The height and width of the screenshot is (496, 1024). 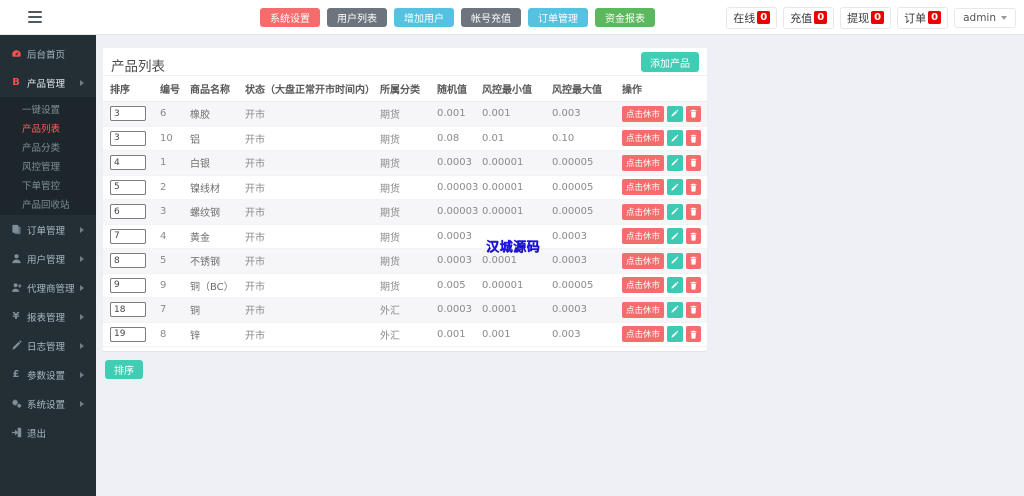 I want to click on risk-min-cell: 0.0001, so click(x=499, y=261).